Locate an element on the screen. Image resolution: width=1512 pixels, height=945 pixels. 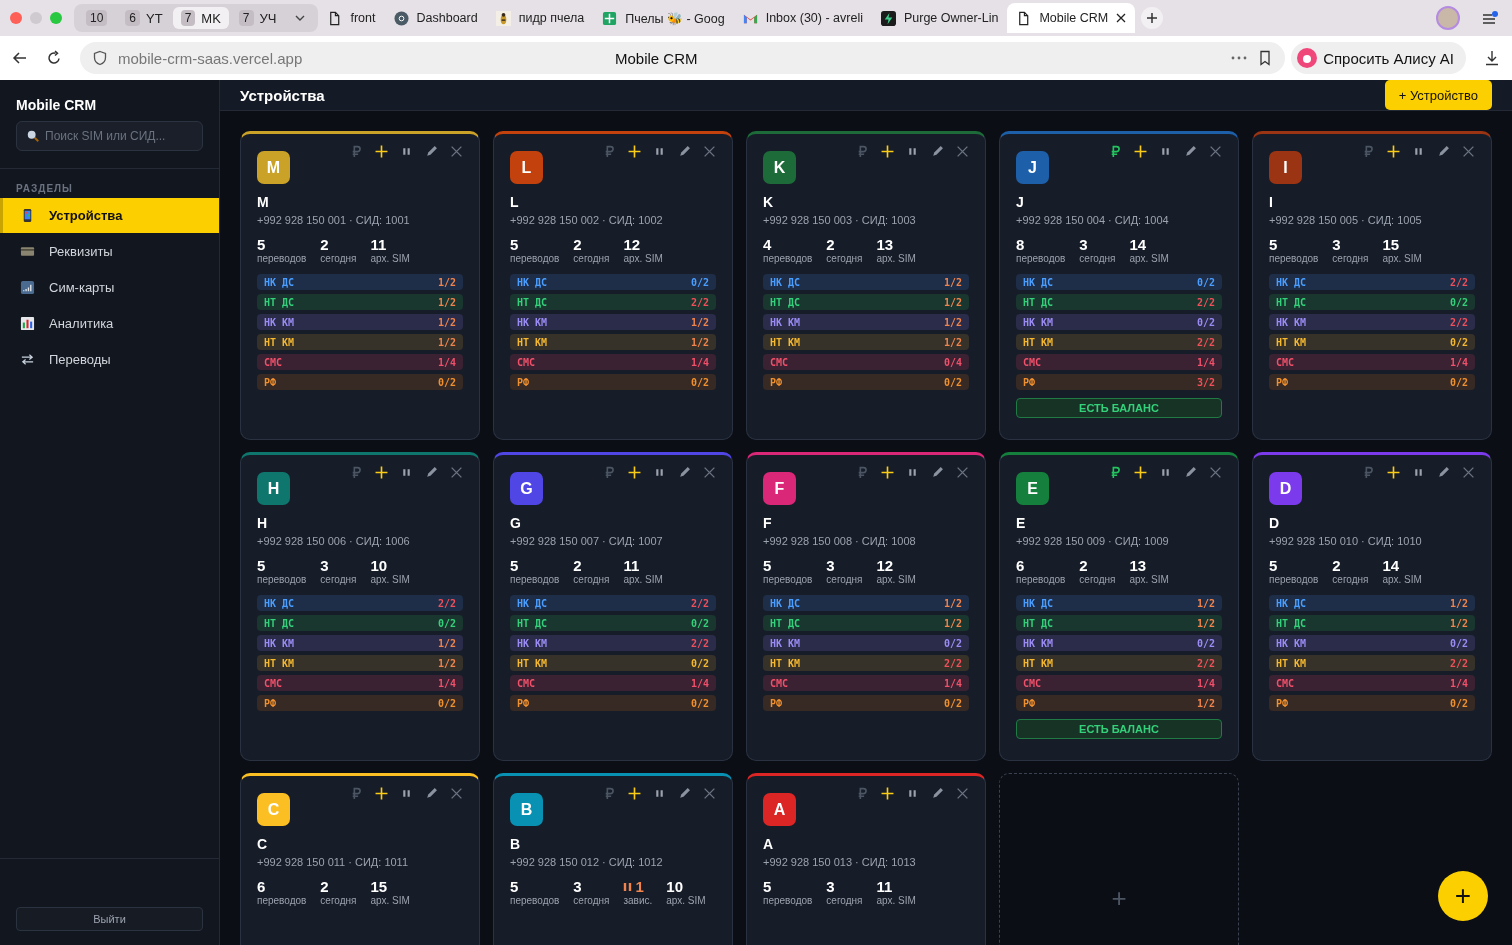
device-avatar: K is located at coordinates (779, 167).